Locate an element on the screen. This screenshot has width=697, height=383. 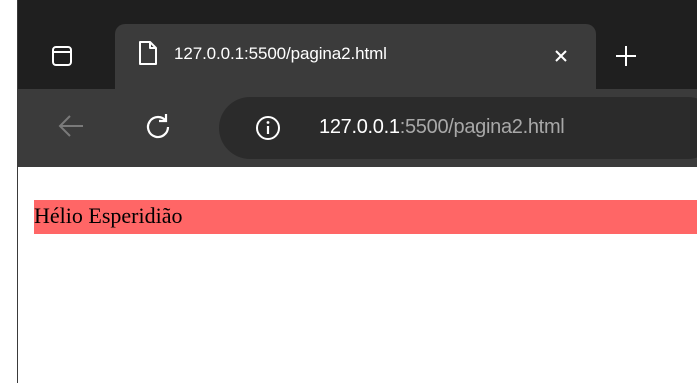
url-path: :5500/pagina2.html is located at coordinates (482, 127).